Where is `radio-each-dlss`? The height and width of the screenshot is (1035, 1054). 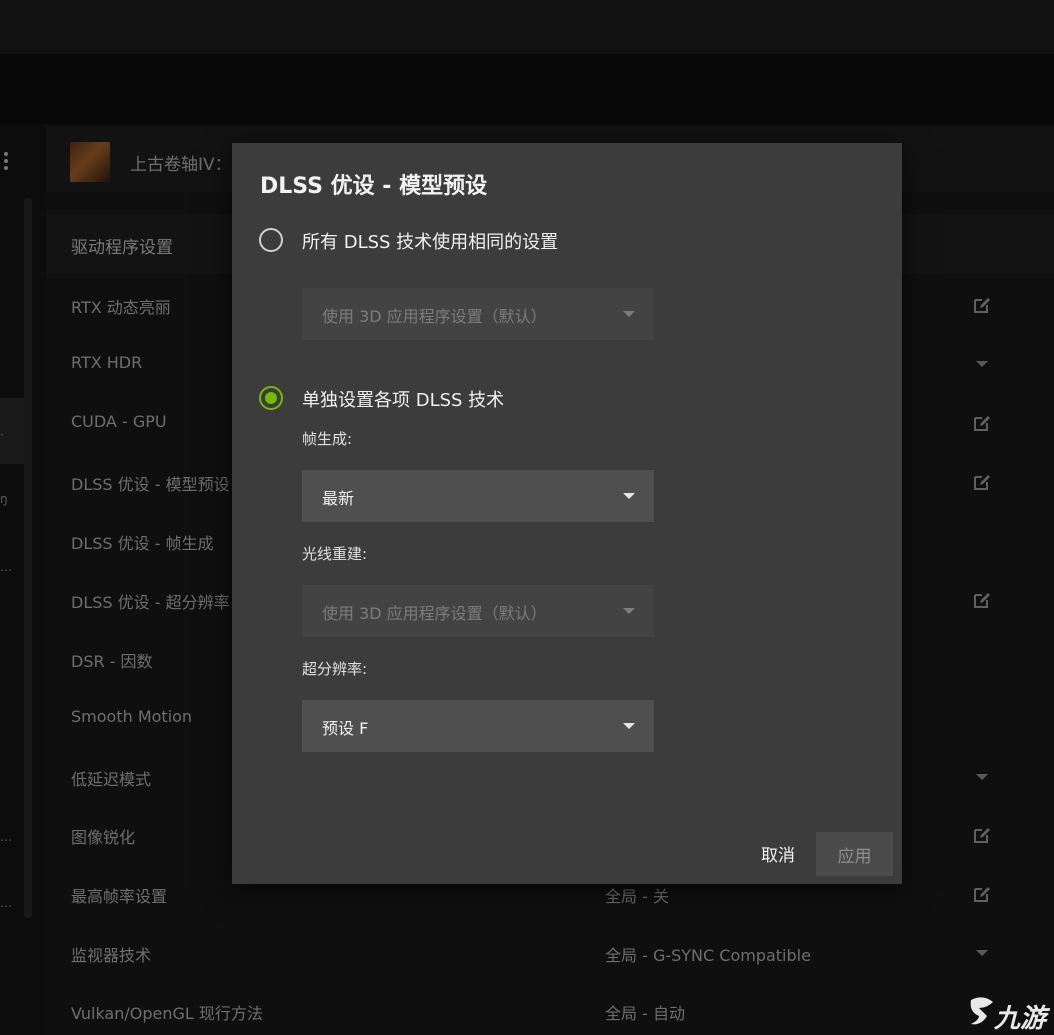
radio-each-dlss is located at coordinates (271, 398).